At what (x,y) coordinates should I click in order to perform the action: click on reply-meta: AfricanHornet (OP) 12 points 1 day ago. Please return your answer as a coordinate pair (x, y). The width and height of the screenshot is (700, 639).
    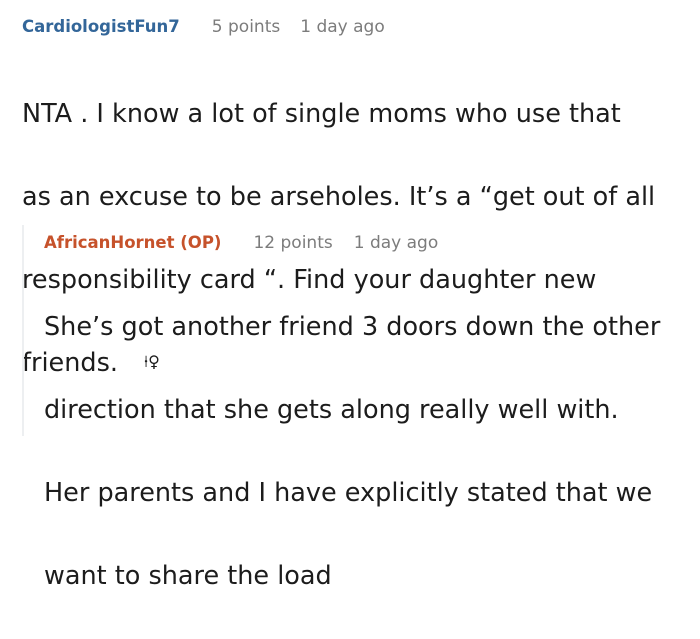
    Looking at the image, I should click on (369, 246).